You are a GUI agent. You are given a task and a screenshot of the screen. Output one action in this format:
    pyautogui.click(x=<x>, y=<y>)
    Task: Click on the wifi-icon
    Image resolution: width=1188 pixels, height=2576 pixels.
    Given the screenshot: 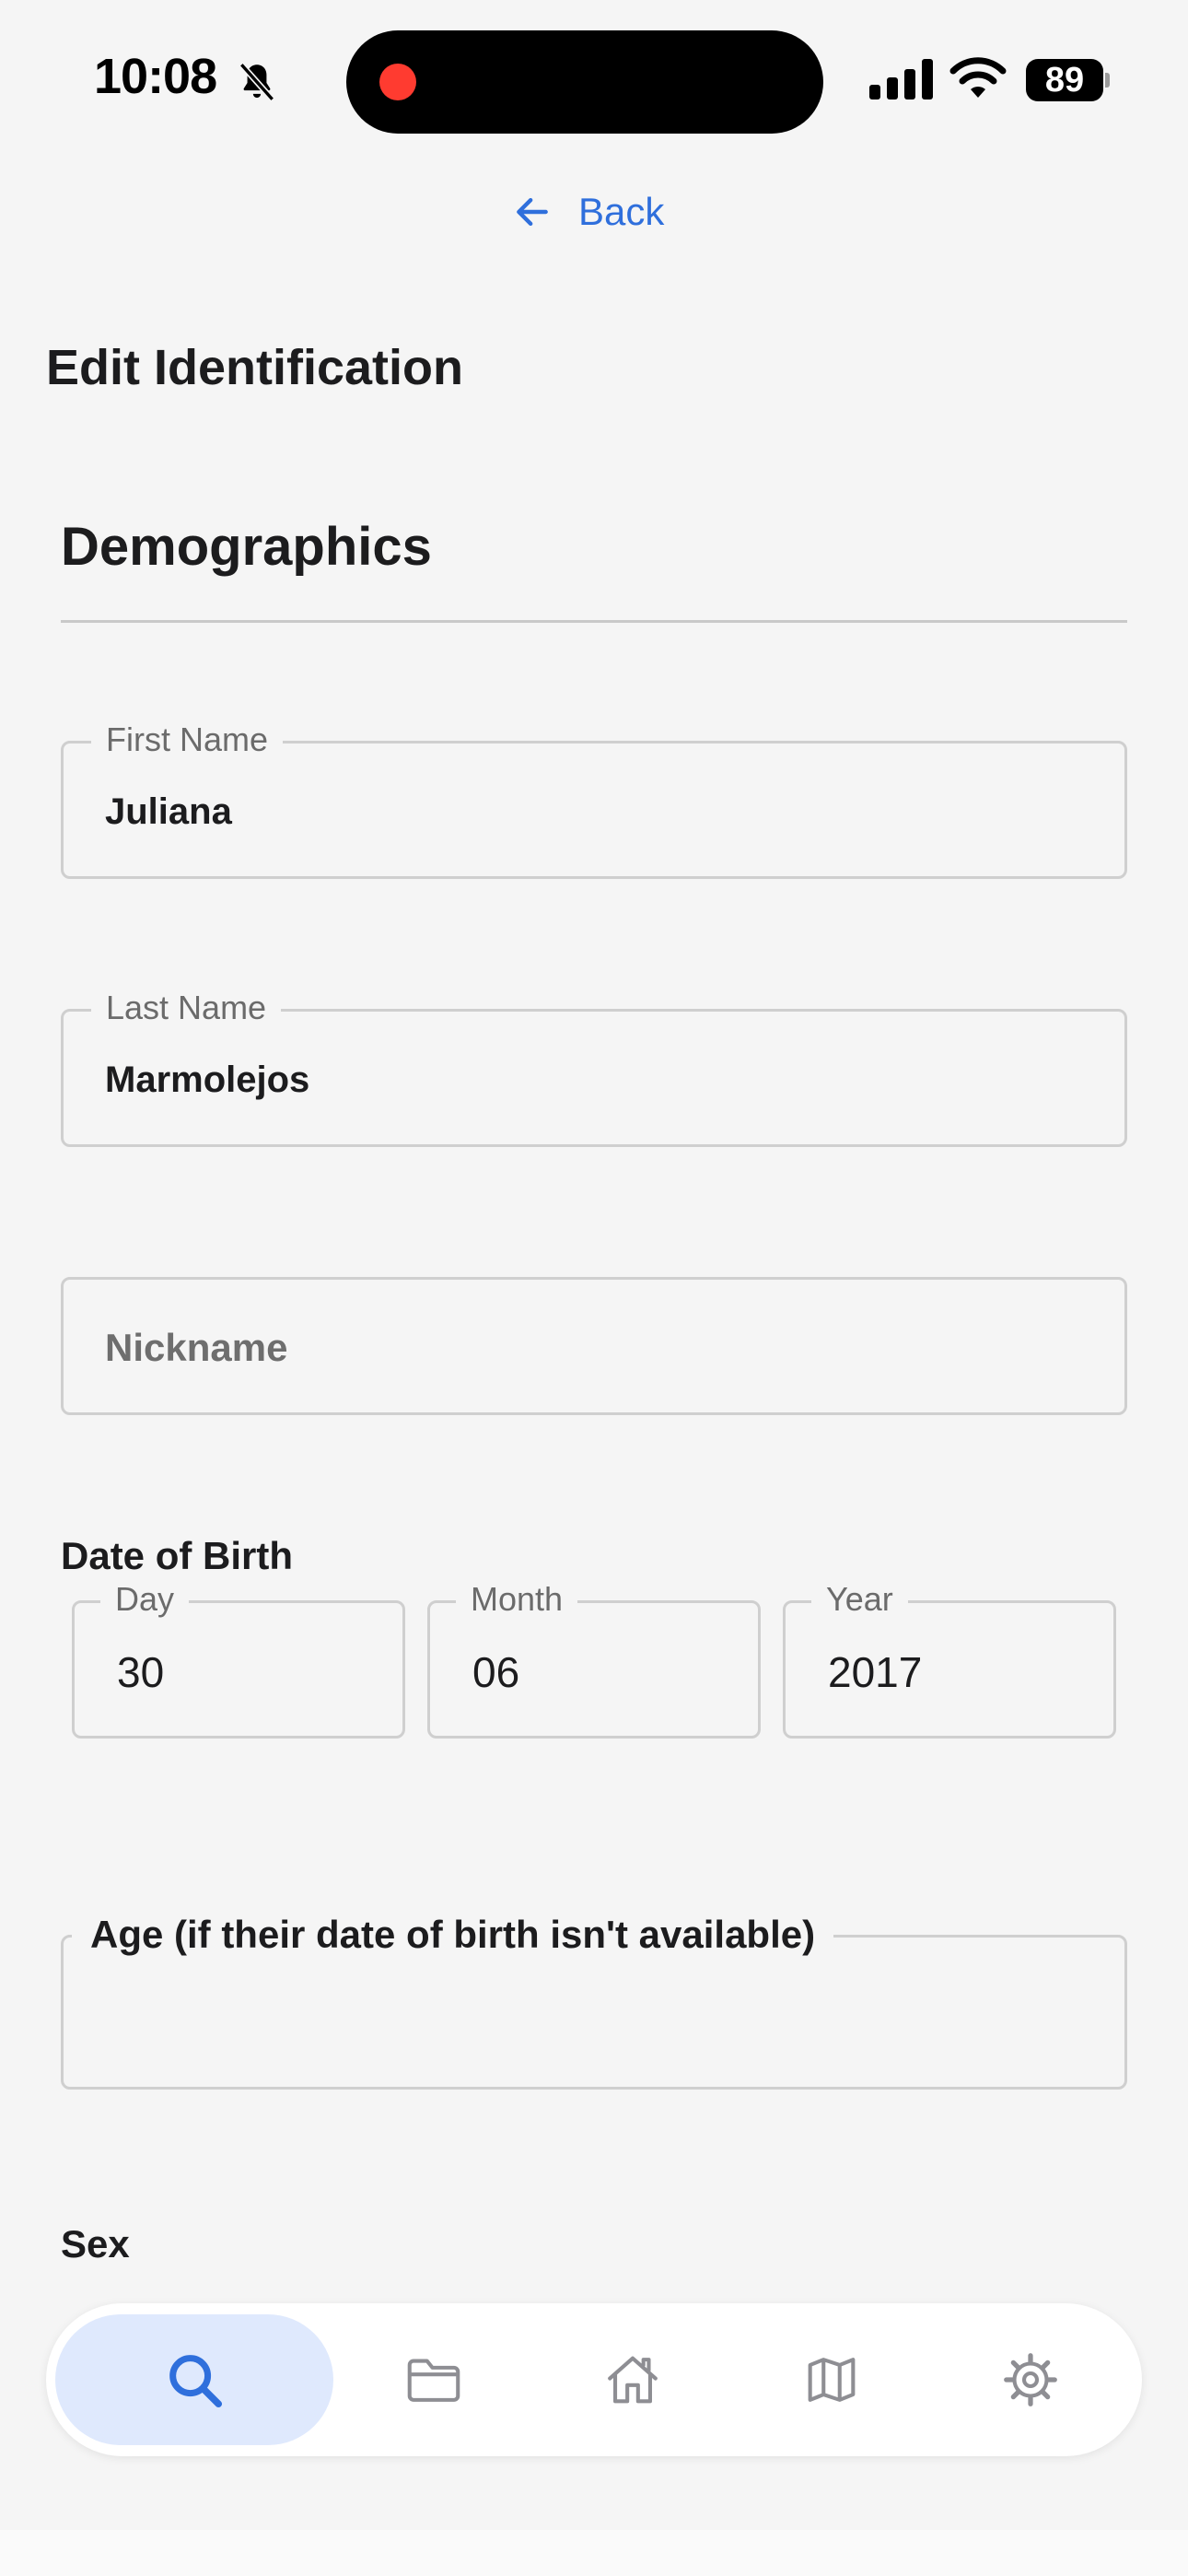 What is the action you would take?
    pyautogui.click(x=978, y=77)
    